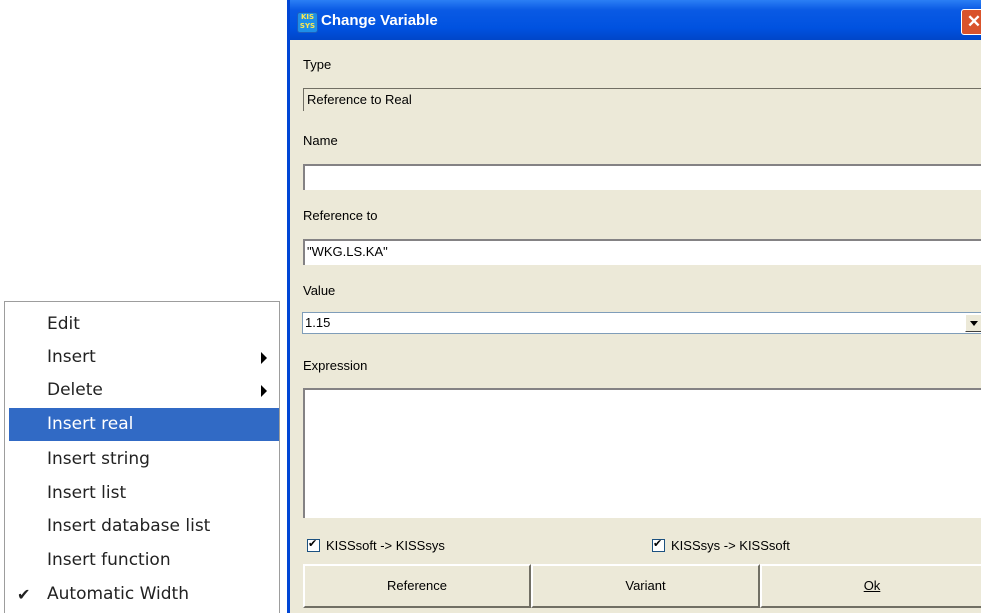 The height and width of the screenshot is (613, 981). Describe the element at coordinates (335, 365) in the screenshot. I see `expression-label: Expression` at that location.